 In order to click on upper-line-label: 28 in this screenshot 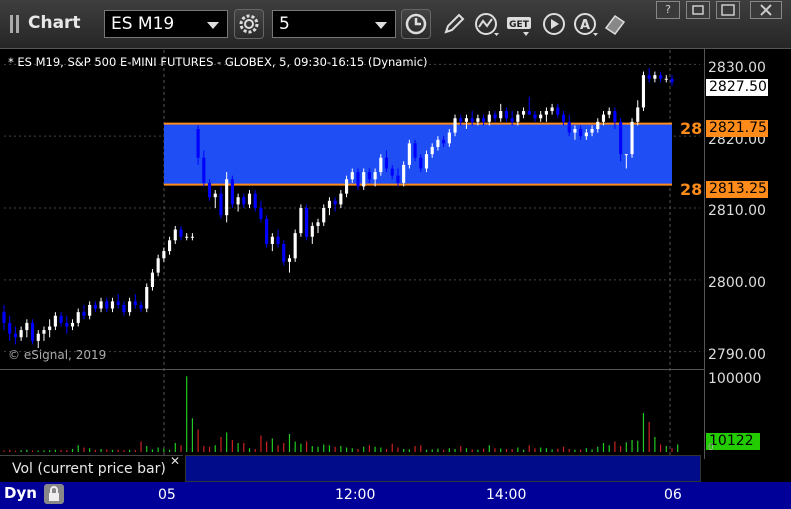, I will do `click(691, 128)`.